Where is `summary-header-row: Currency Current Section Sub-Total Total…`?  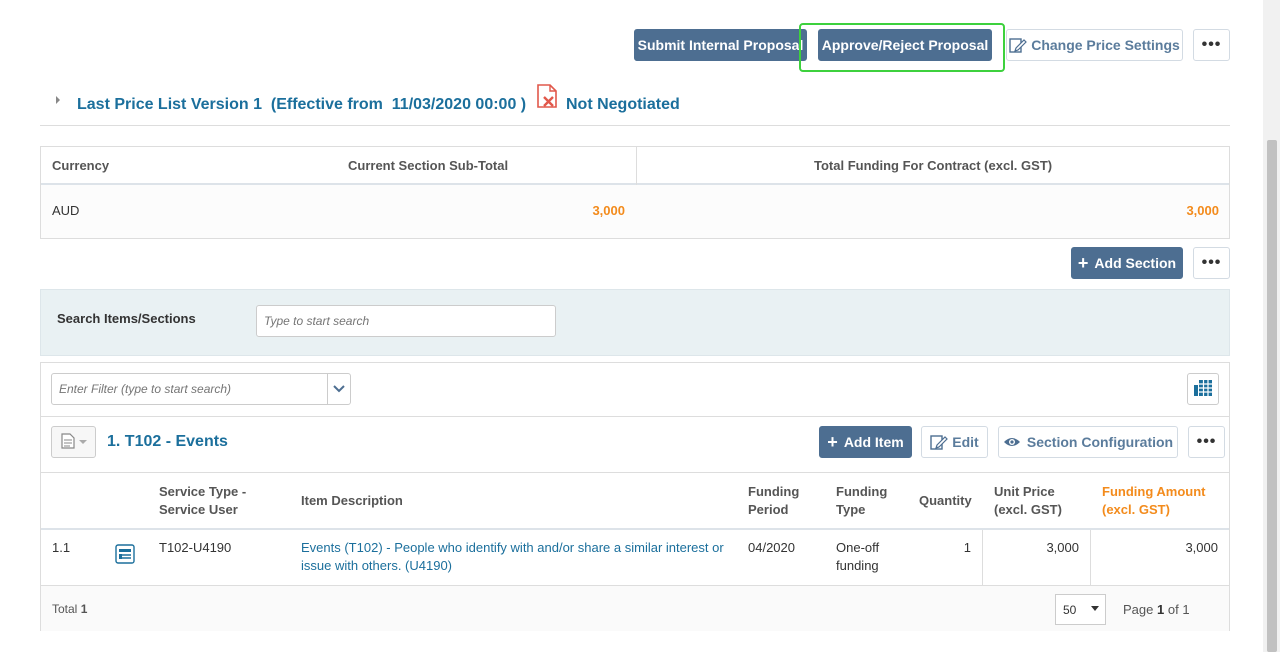
summary-header-row: Currency Current Section Sub-Total Total… is located at coordinates (635, 166).